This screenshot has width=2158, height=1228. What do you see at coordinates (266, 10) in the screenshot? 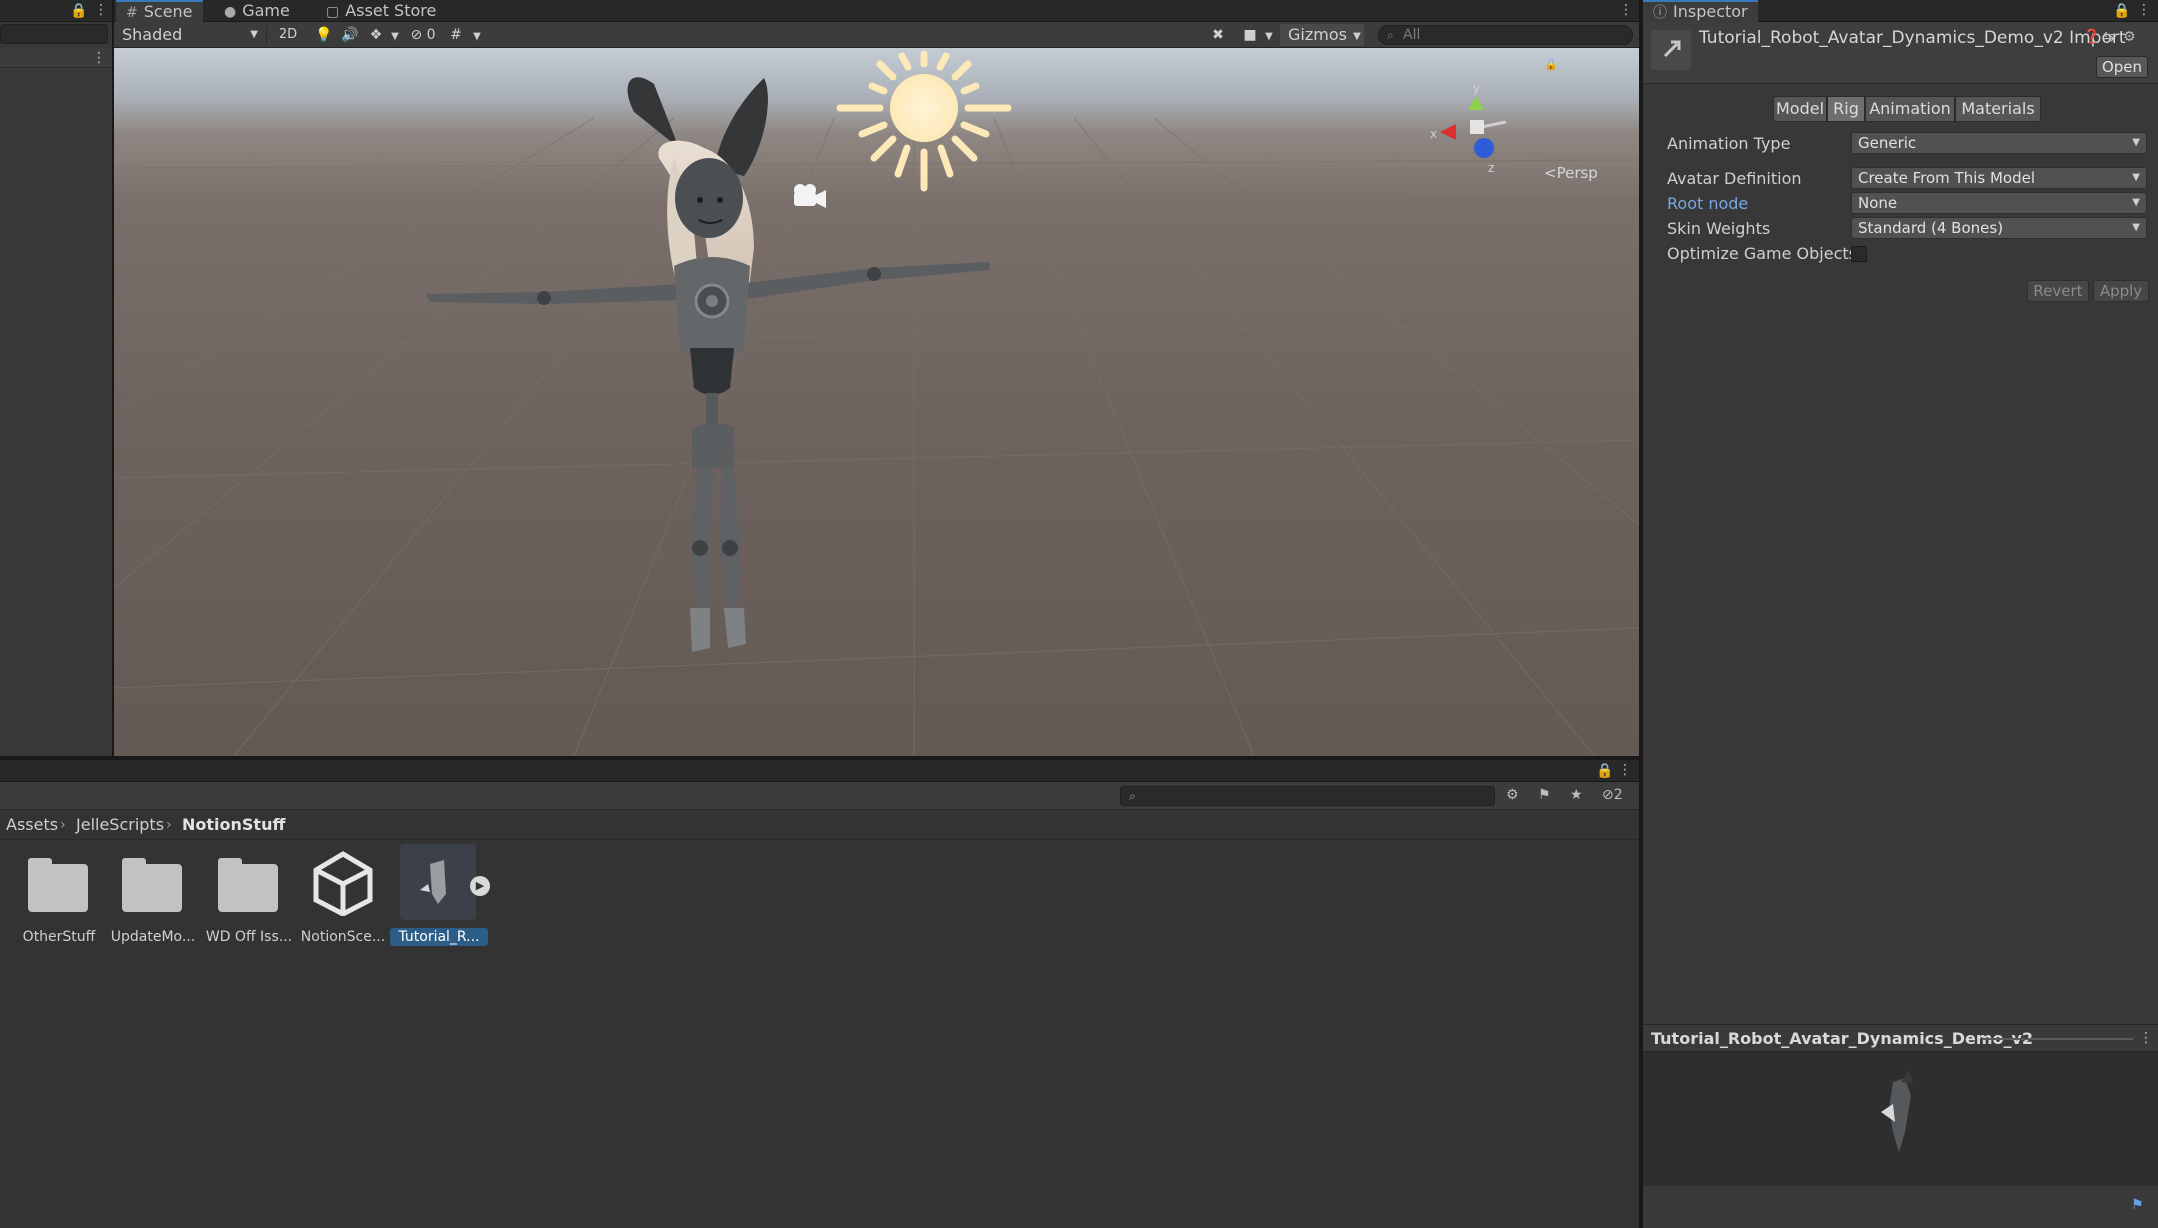
I see `tab-game-label: Game` at bounding box center [266, 10].